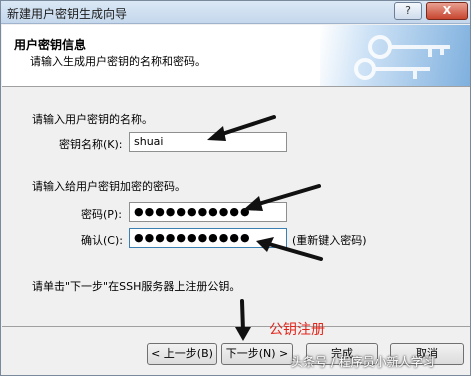 Image resolution: width=471 pixels, height=376 pixels. What do you see at coordinates (295, 251) in the screenshot?
I see `arrow-to-confirm` at bounding box center [295, 251].